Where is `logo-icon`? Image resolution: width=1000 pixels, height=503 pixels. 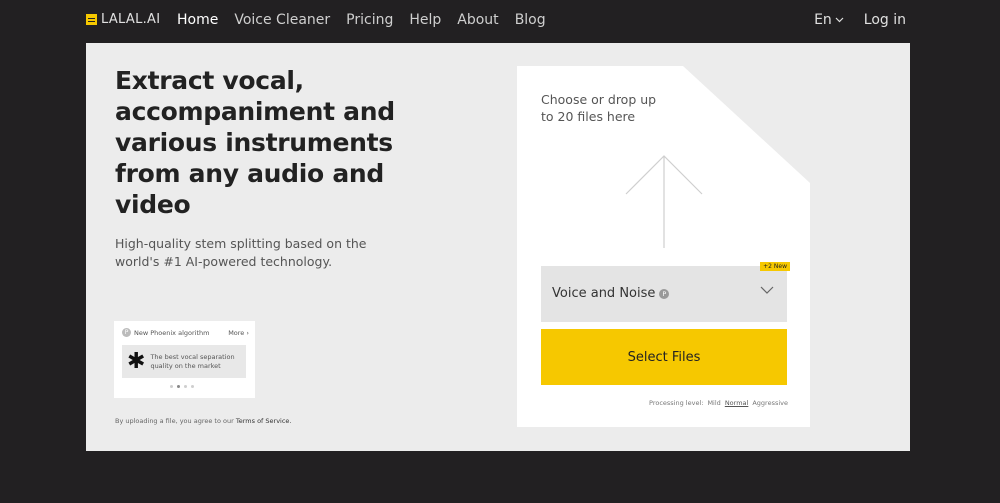
logo-icon is located at coordinates (91, 19).